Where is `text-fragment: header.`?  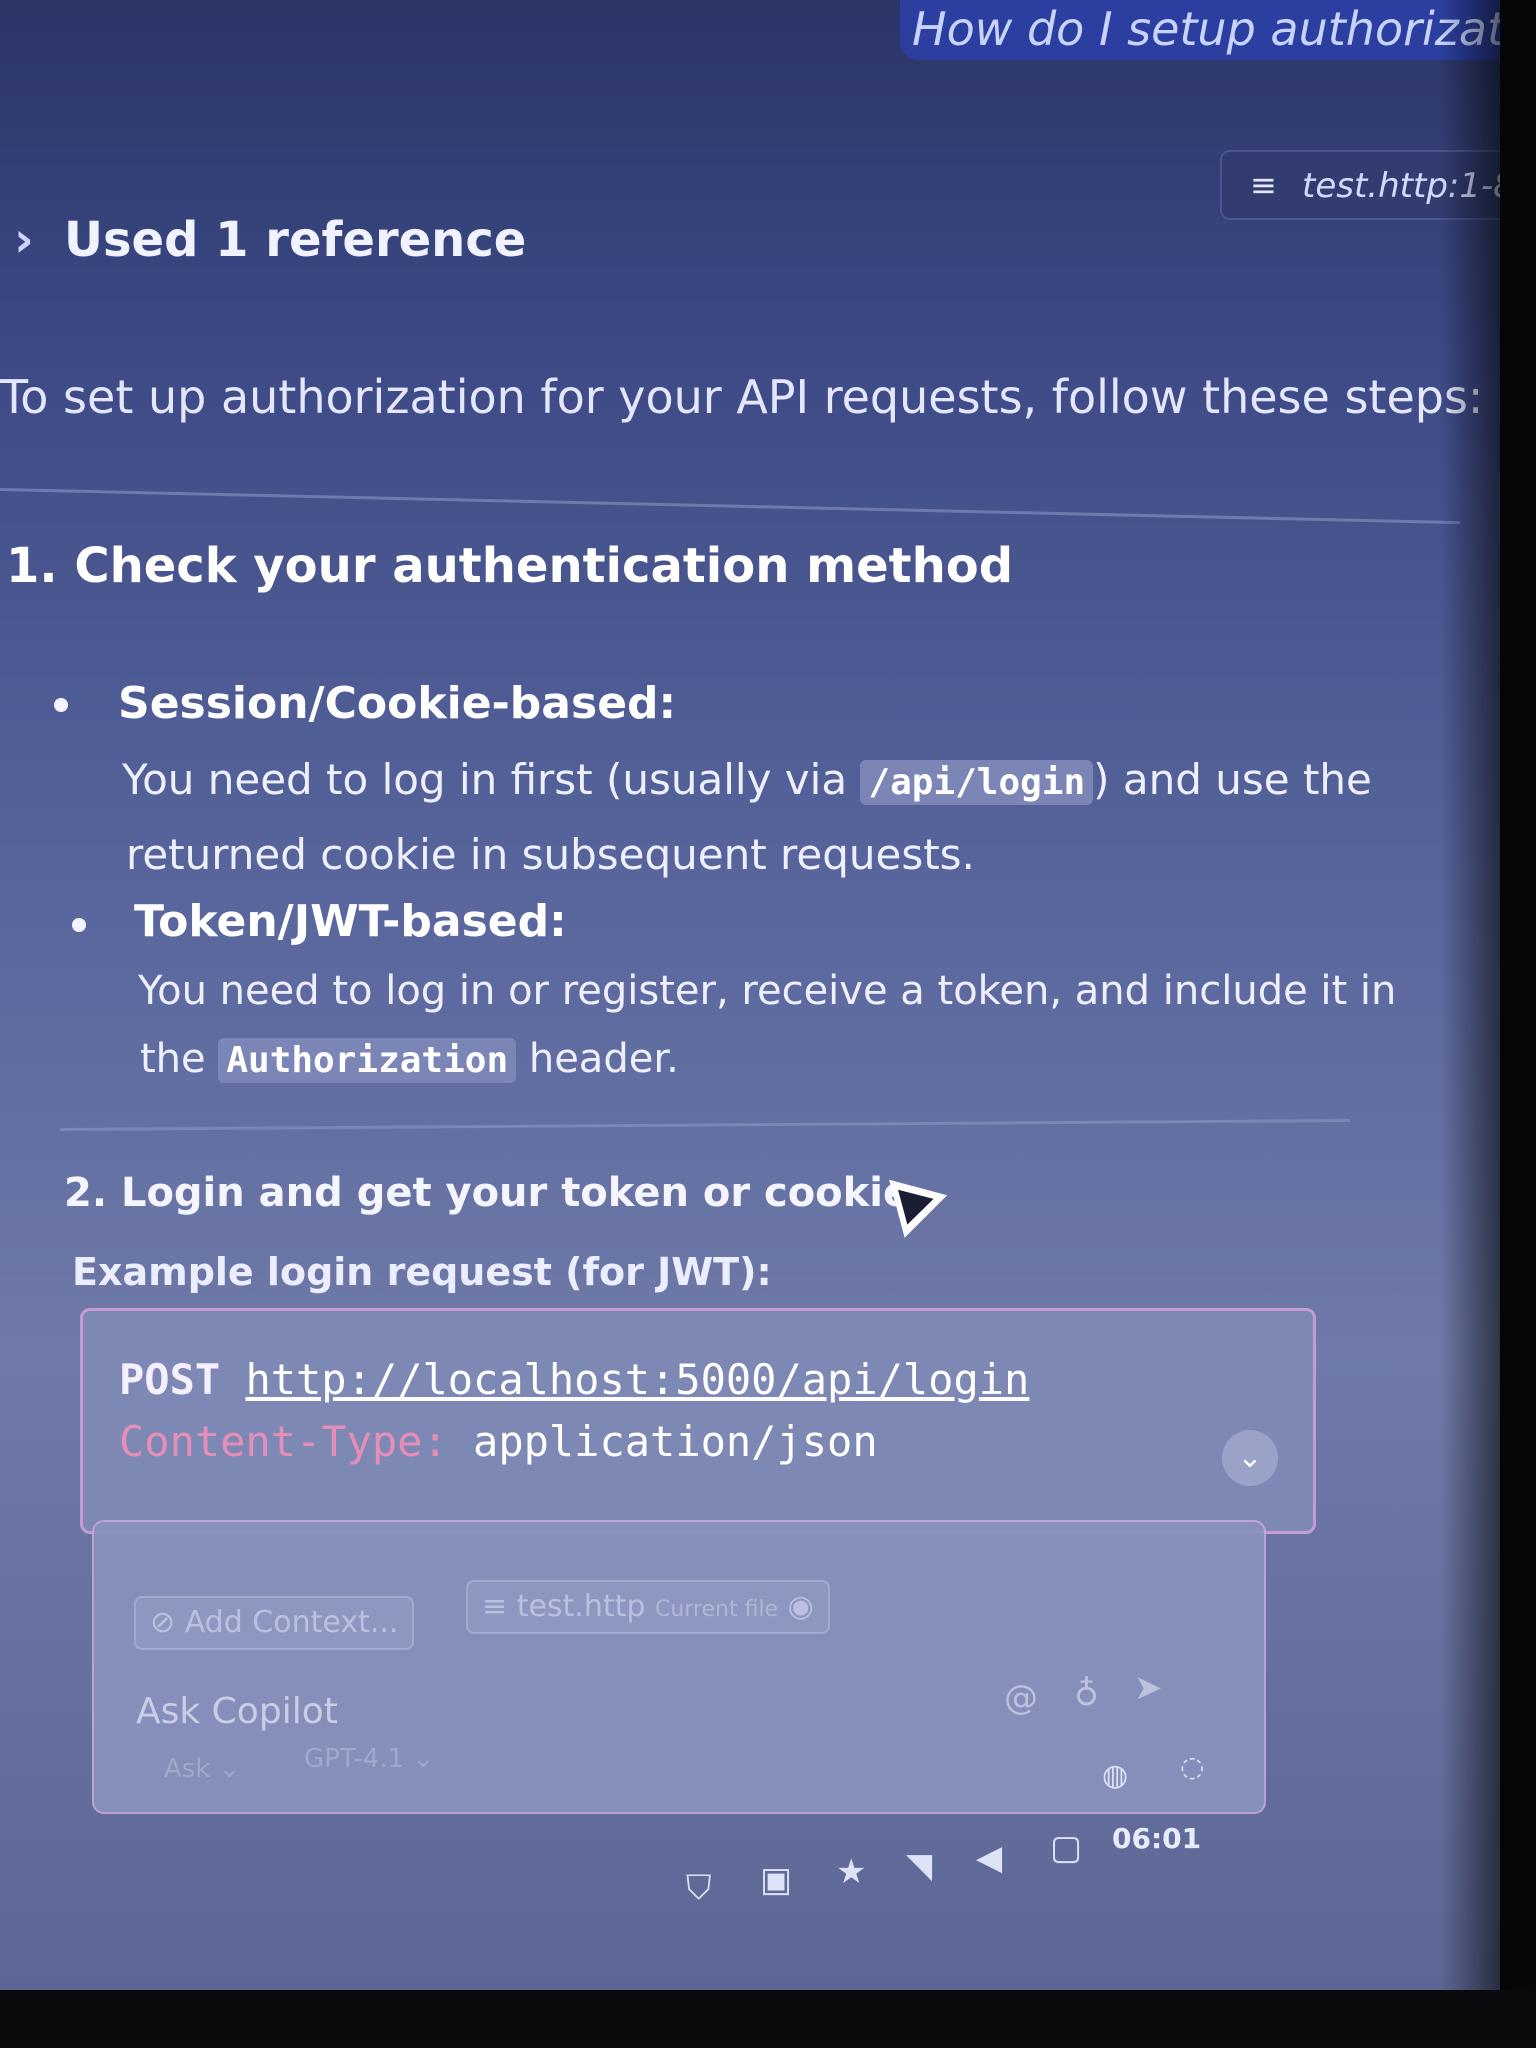 text-fragment: header. is located at coordinates (597, 1059).